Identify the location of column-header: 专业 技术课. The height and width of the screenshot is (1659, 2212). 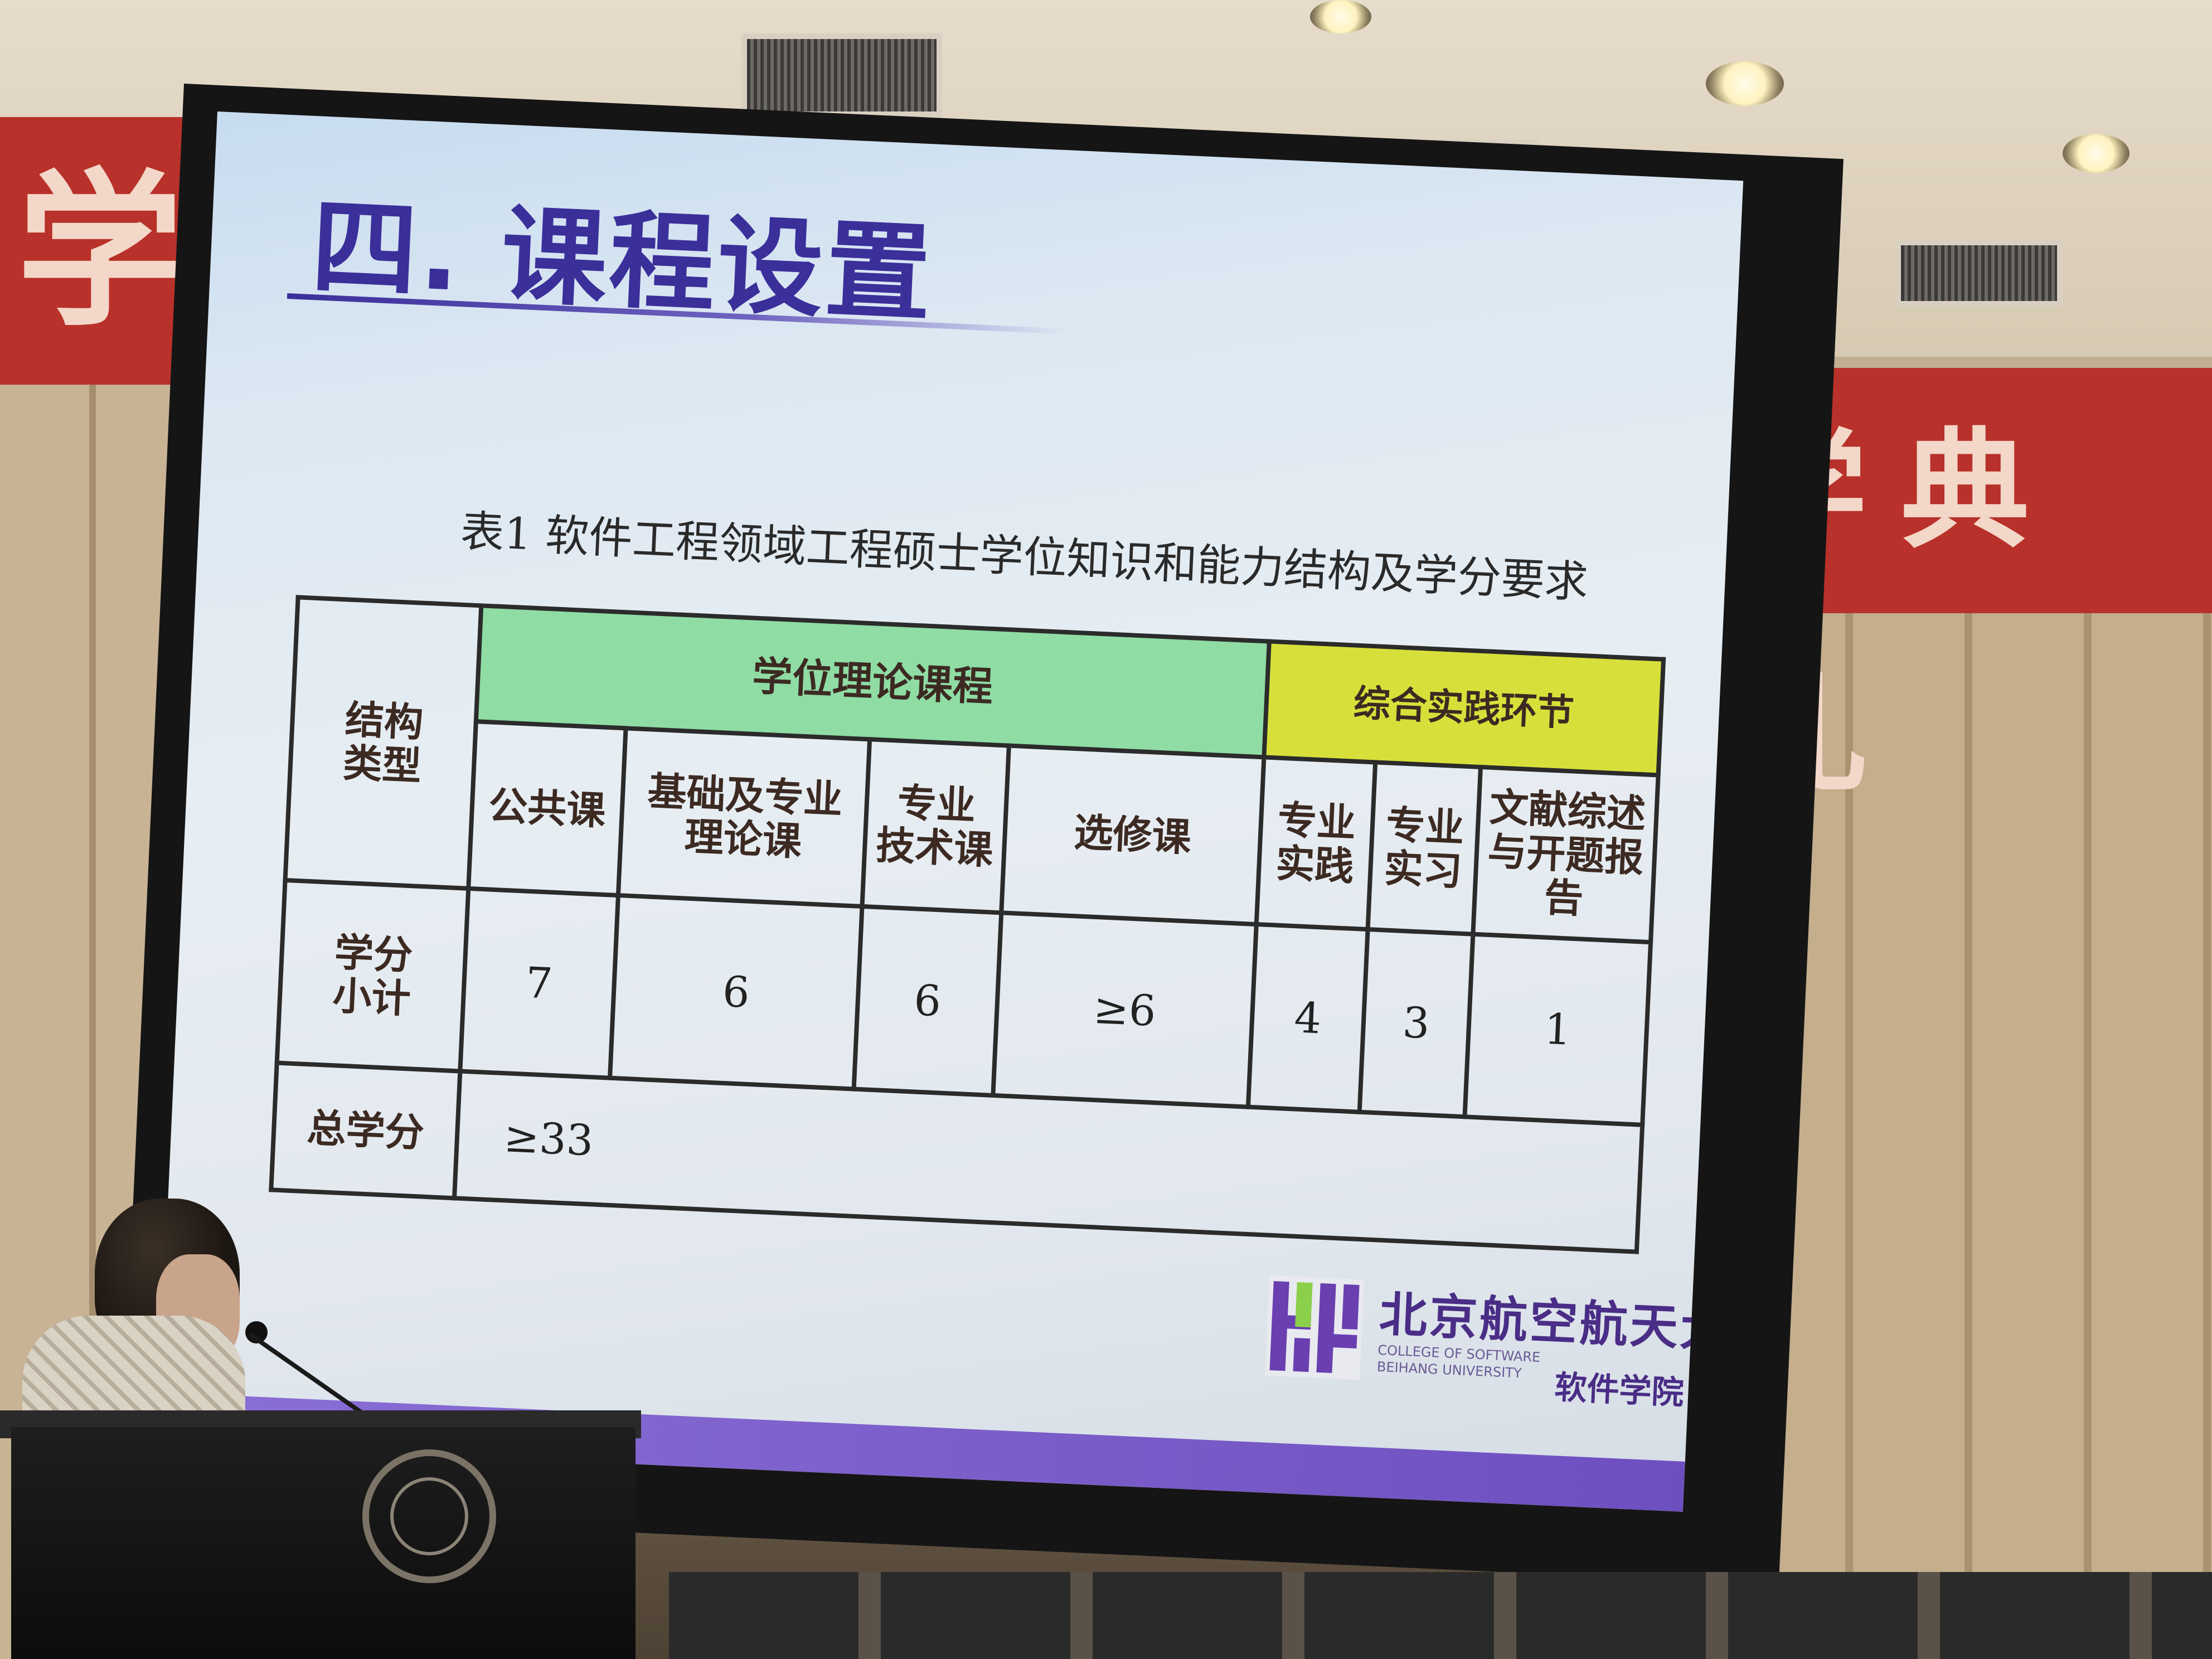
(935, 826).